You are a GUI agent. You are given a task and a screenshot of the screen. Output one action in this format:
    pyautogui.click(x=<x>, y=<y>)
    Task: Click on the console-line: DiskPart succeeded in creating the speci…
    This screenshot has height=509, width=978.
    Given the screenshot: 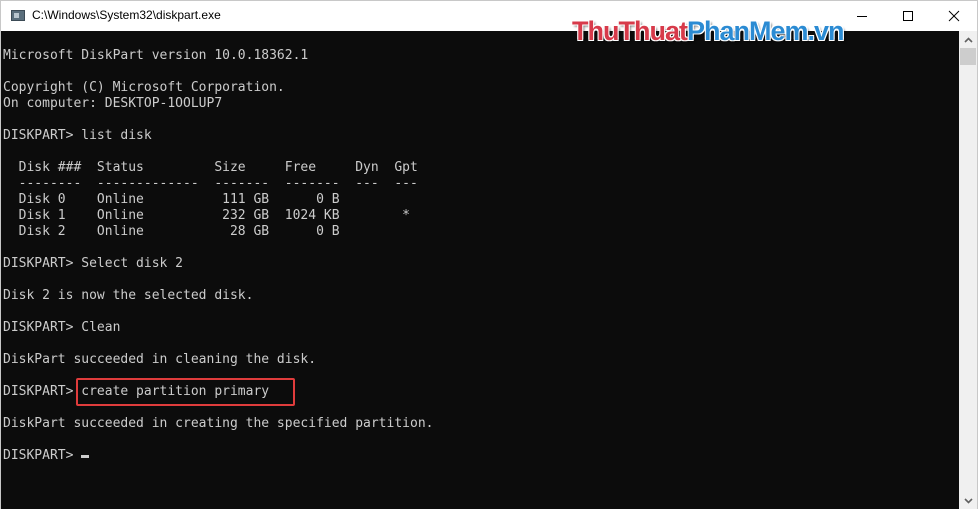 What is the action you would take?
    pyautogui.click(x=218, y=424)
    